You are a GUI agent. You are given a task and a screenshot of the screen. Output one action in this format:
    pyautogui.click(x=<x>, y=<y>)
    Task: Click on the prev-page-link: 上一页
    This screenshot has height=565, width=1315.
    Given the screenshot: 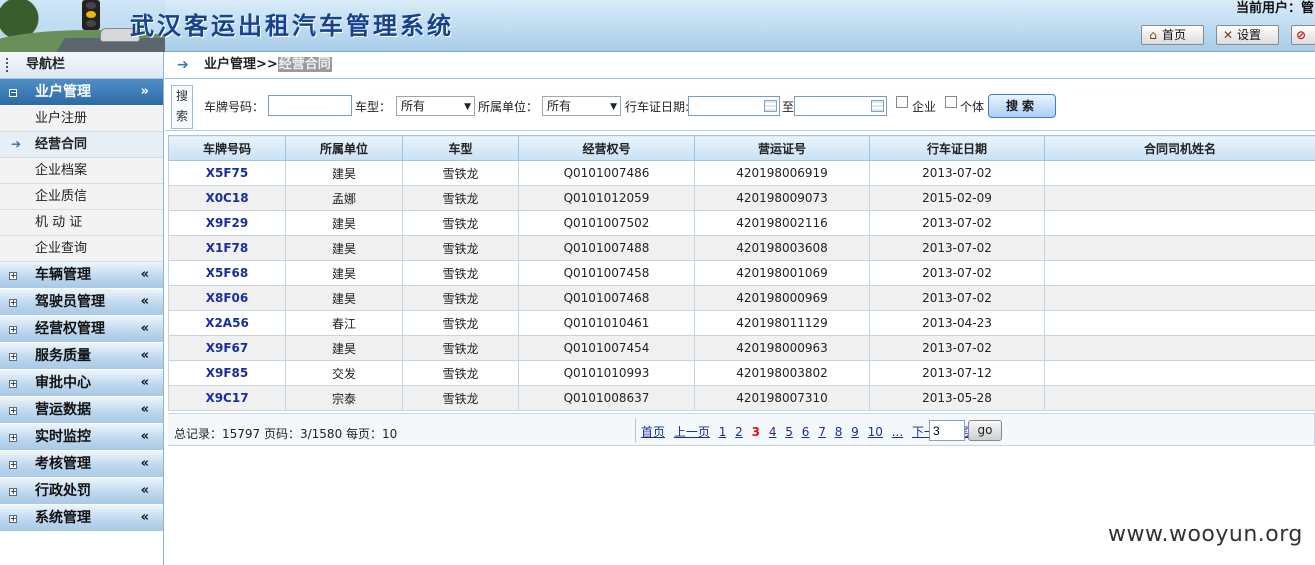 What is the action you would take?
    pyautogui.click(x=692, y=432)
    